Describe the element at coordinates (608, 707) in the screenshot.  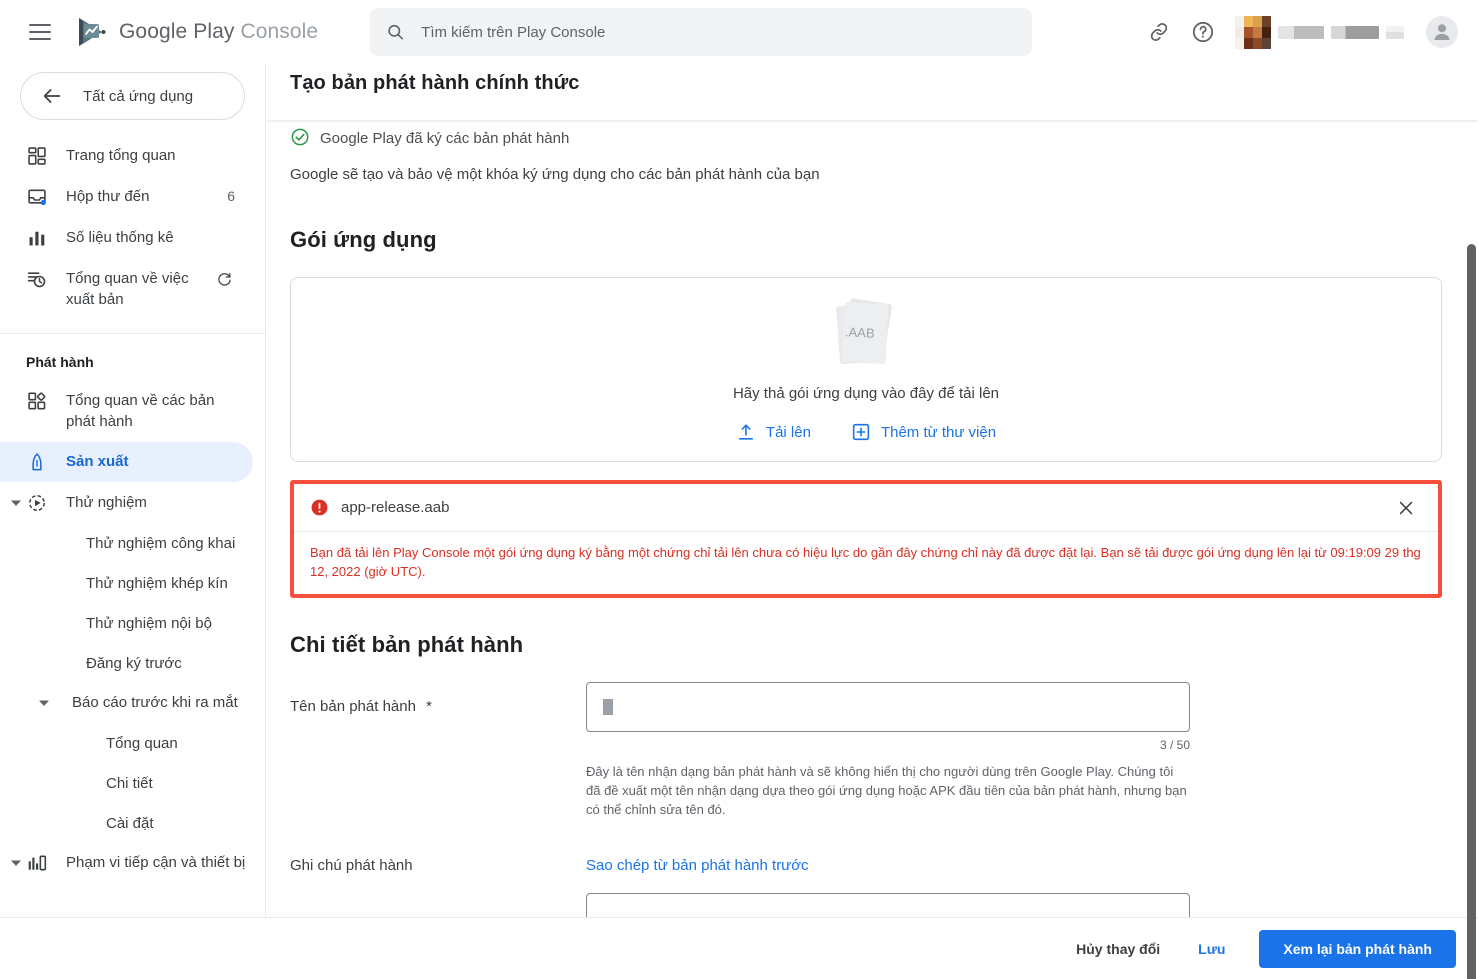
I see `redacted-release-name-value` at that location.